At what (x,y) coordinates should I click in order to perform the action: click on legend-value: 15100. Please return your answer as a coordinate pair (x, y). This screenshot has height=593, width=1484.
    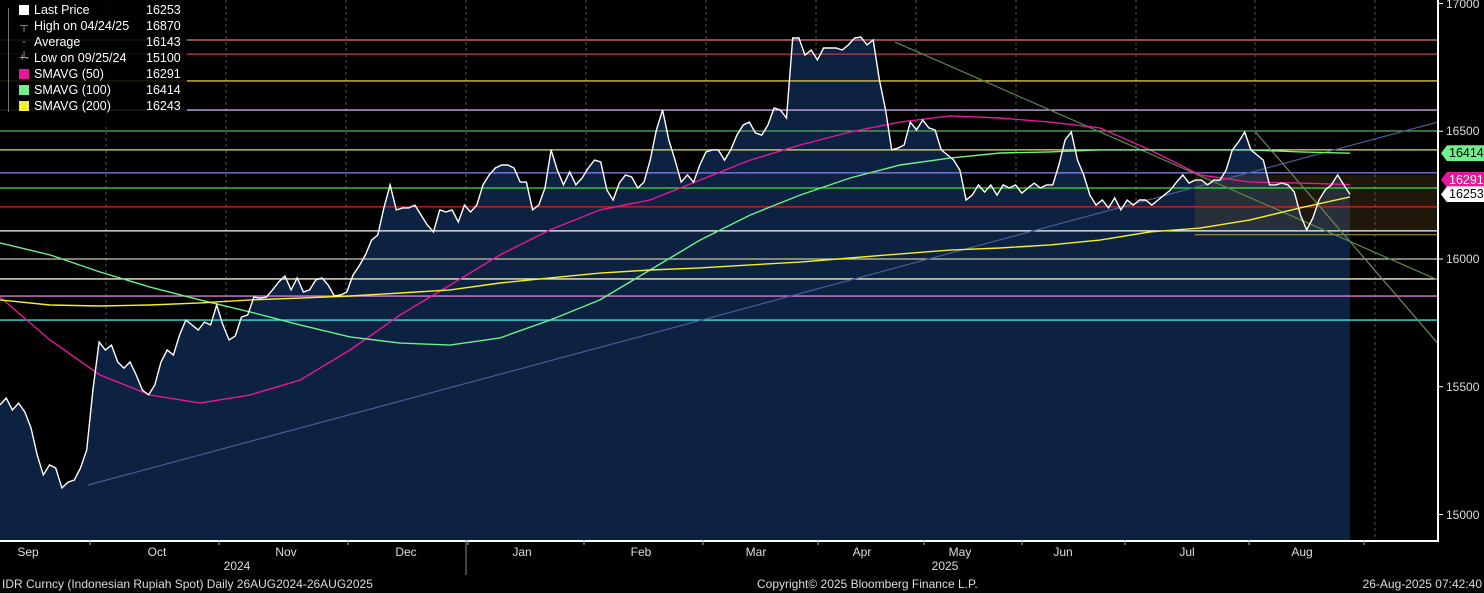
    Looking at the image, I should click on (163, 58).